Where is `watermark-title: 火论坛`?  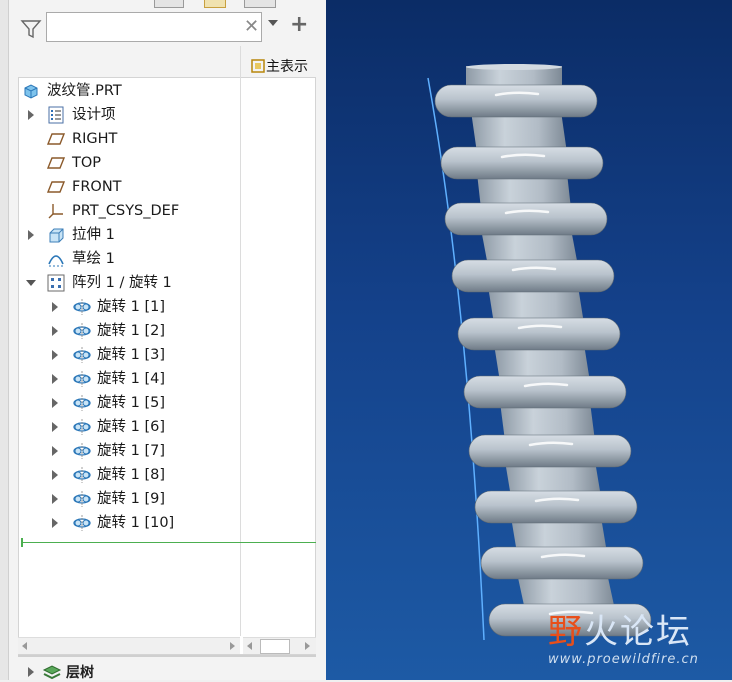 watermark-title: 火论坛 is located at coordinates (638, 632).